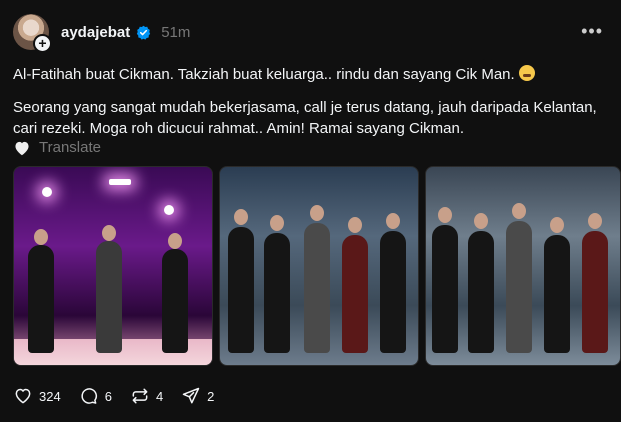 The width and height of the screenshot is (621, 422). What do you see at coordinates (526, 73) in the screenshot?
I see `crying-cat-emoji-icon` at bounding box center [526, 73].